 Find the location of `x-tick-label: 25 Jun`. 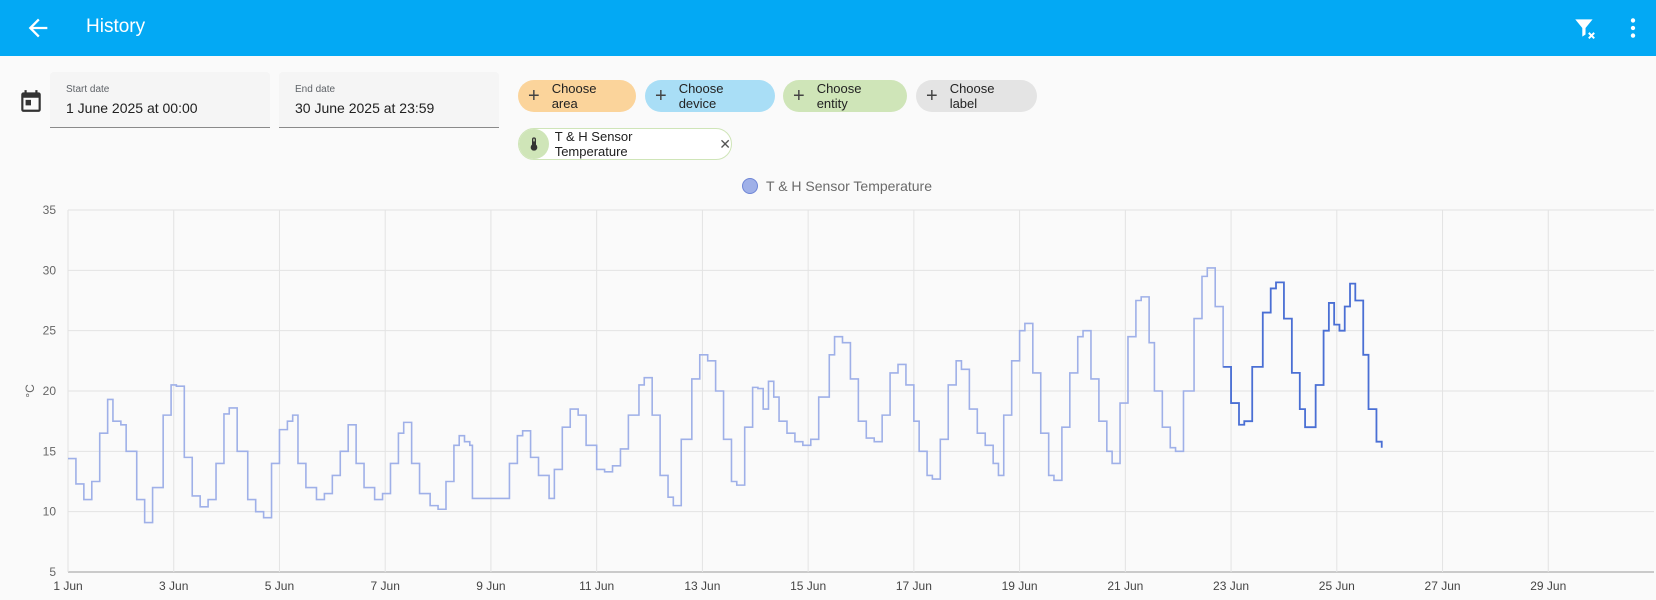

x-tick-label: 25 Jun is located at coordinates (1337, 586).